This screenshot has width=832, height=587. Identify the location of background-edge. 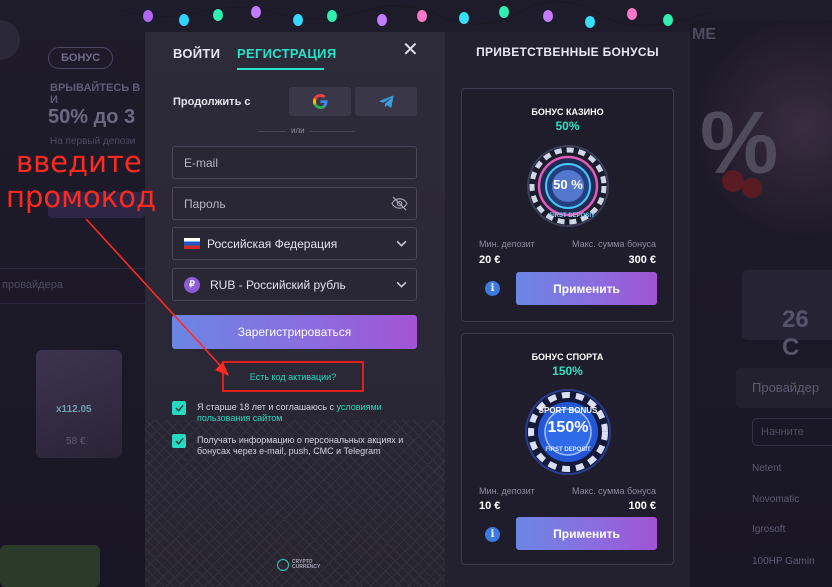
(10, 40).